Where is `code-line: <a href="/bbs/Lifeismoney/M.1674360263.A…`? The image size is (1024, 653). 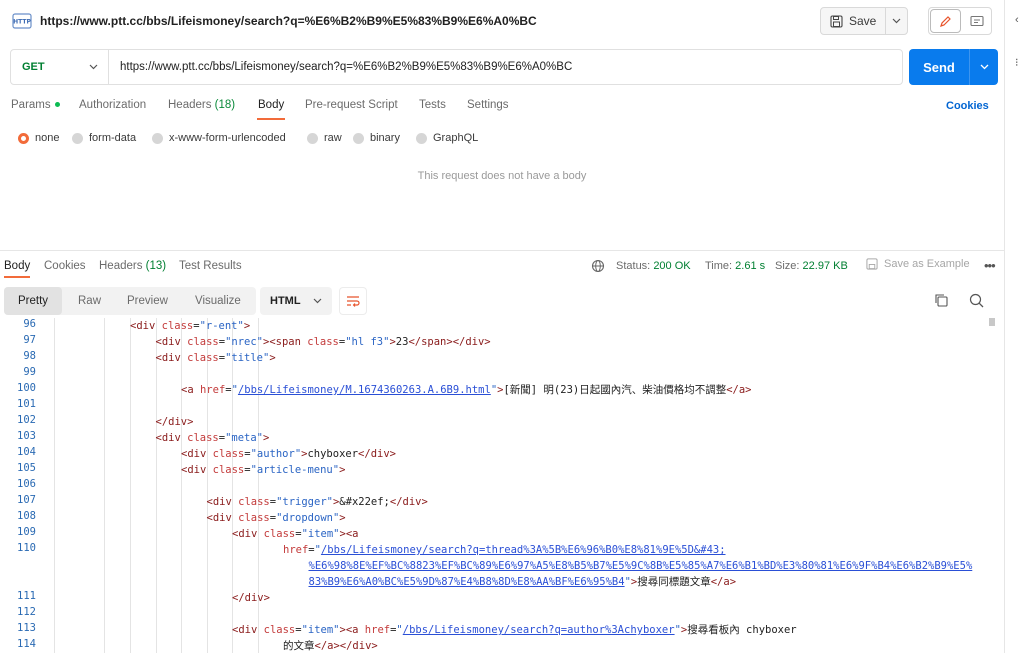
code-line: <a href="/bbs/Lifeismoney/M.1674360263.A… is located at coordinates (466, 390).